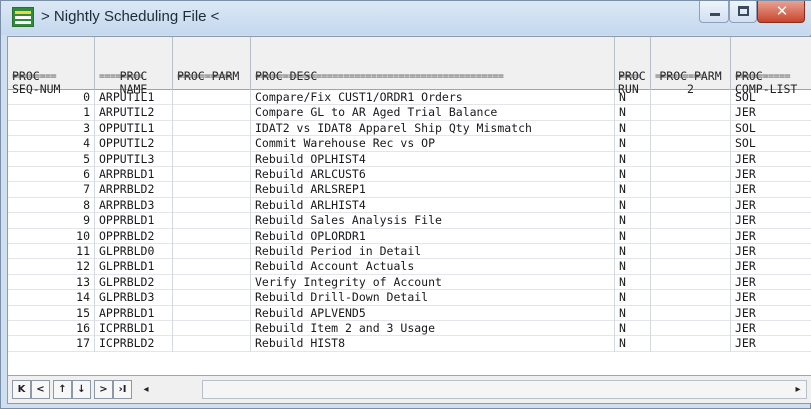 Image resolution: width=811 pixels, height=409 pixels. What do you see at coordinates (409, 329) in the screenshot?
I see `table-row: 16 ICPRBLD1 Rebuild Item 2 and 3 Usage N JER` at bounding box center [409, 329].